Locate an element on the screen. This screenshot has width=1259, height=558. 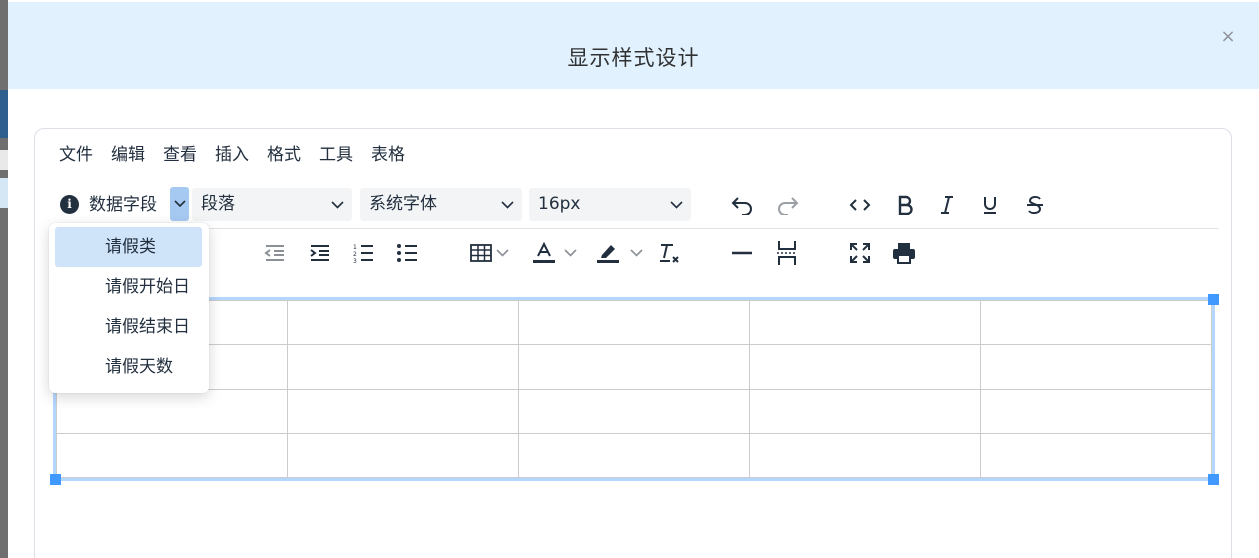
highlight-color-icon is located at coordinates (607, 254).